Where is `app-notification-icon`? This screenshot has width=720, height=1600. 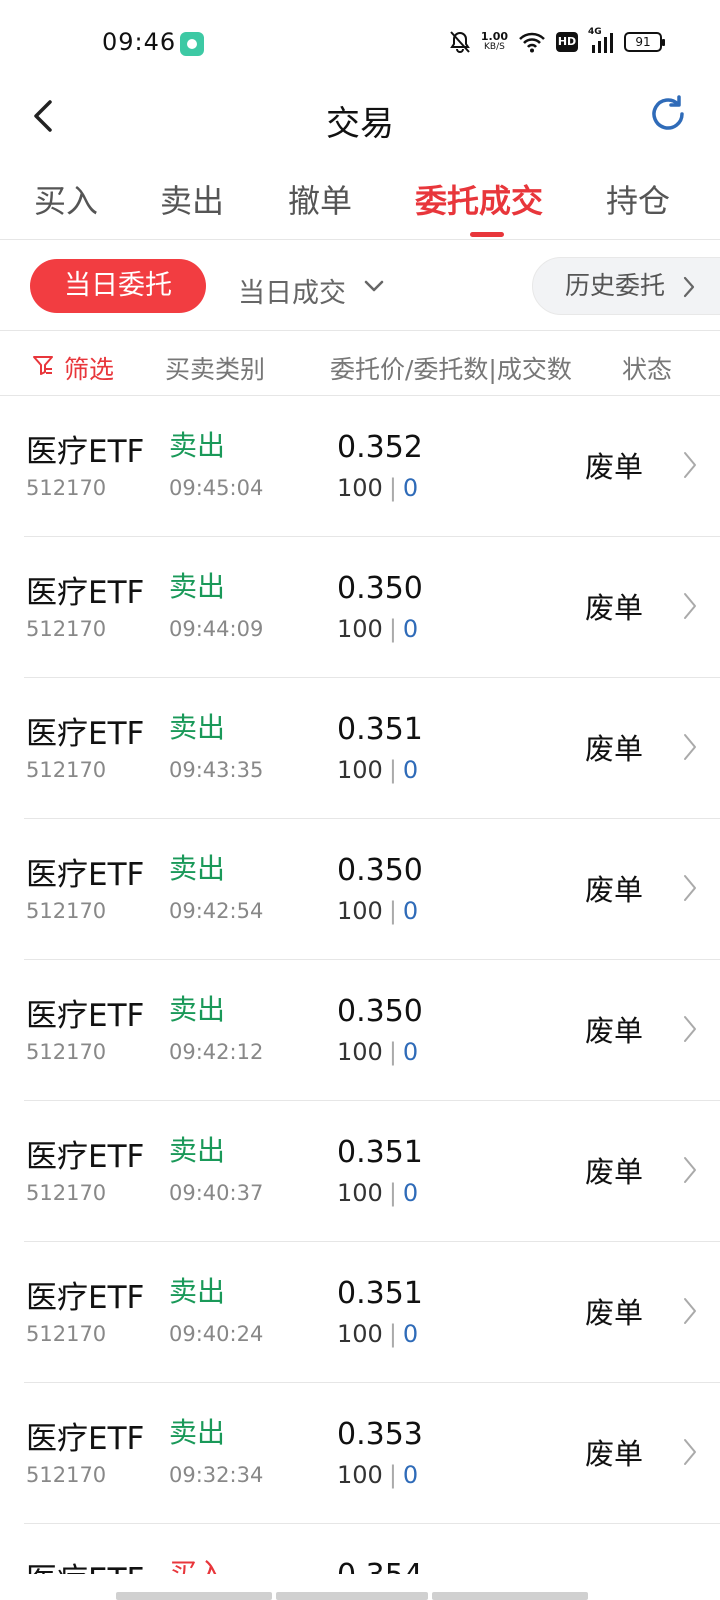
app-notification-icon is located at coordinates (192, 44).